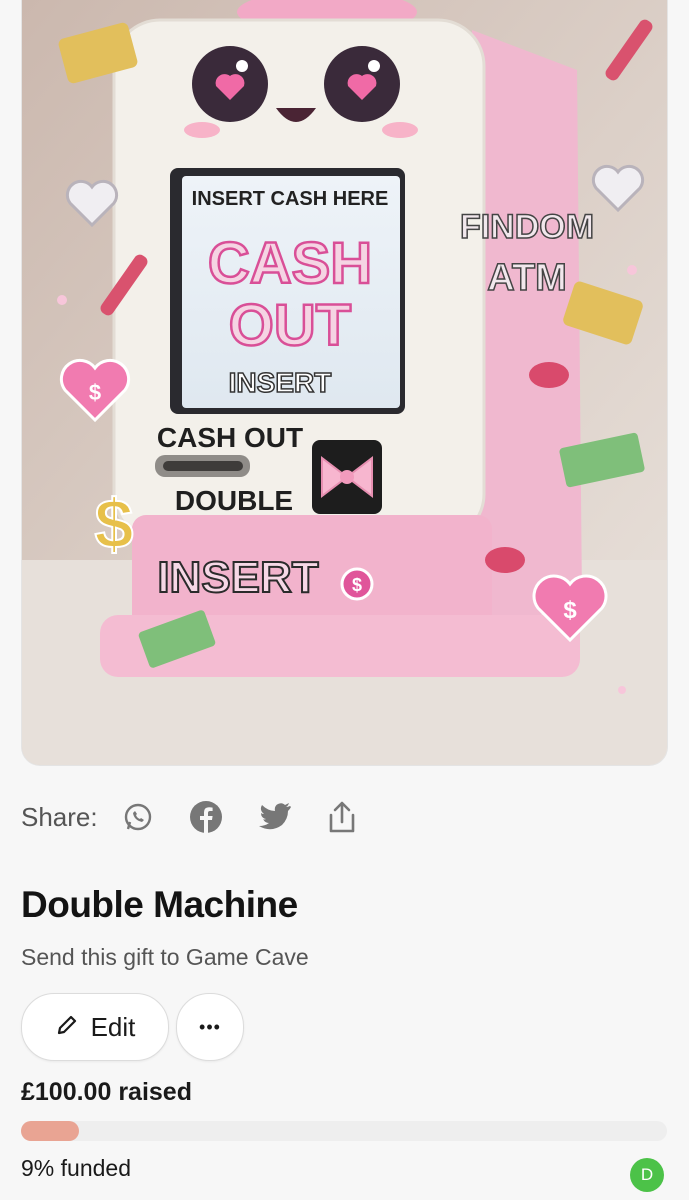 The image size is (689, 1200). What do you see at coordinates (59, 816) in the screenshot?
I see `share-label: Share:` at bounding box center [59, 816].